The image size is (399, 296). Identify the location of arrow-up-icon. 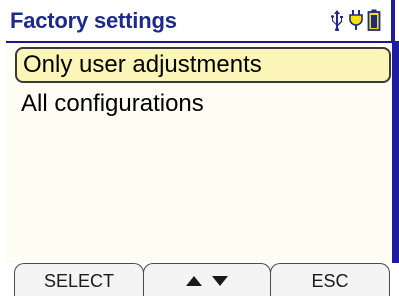
(194, 280).